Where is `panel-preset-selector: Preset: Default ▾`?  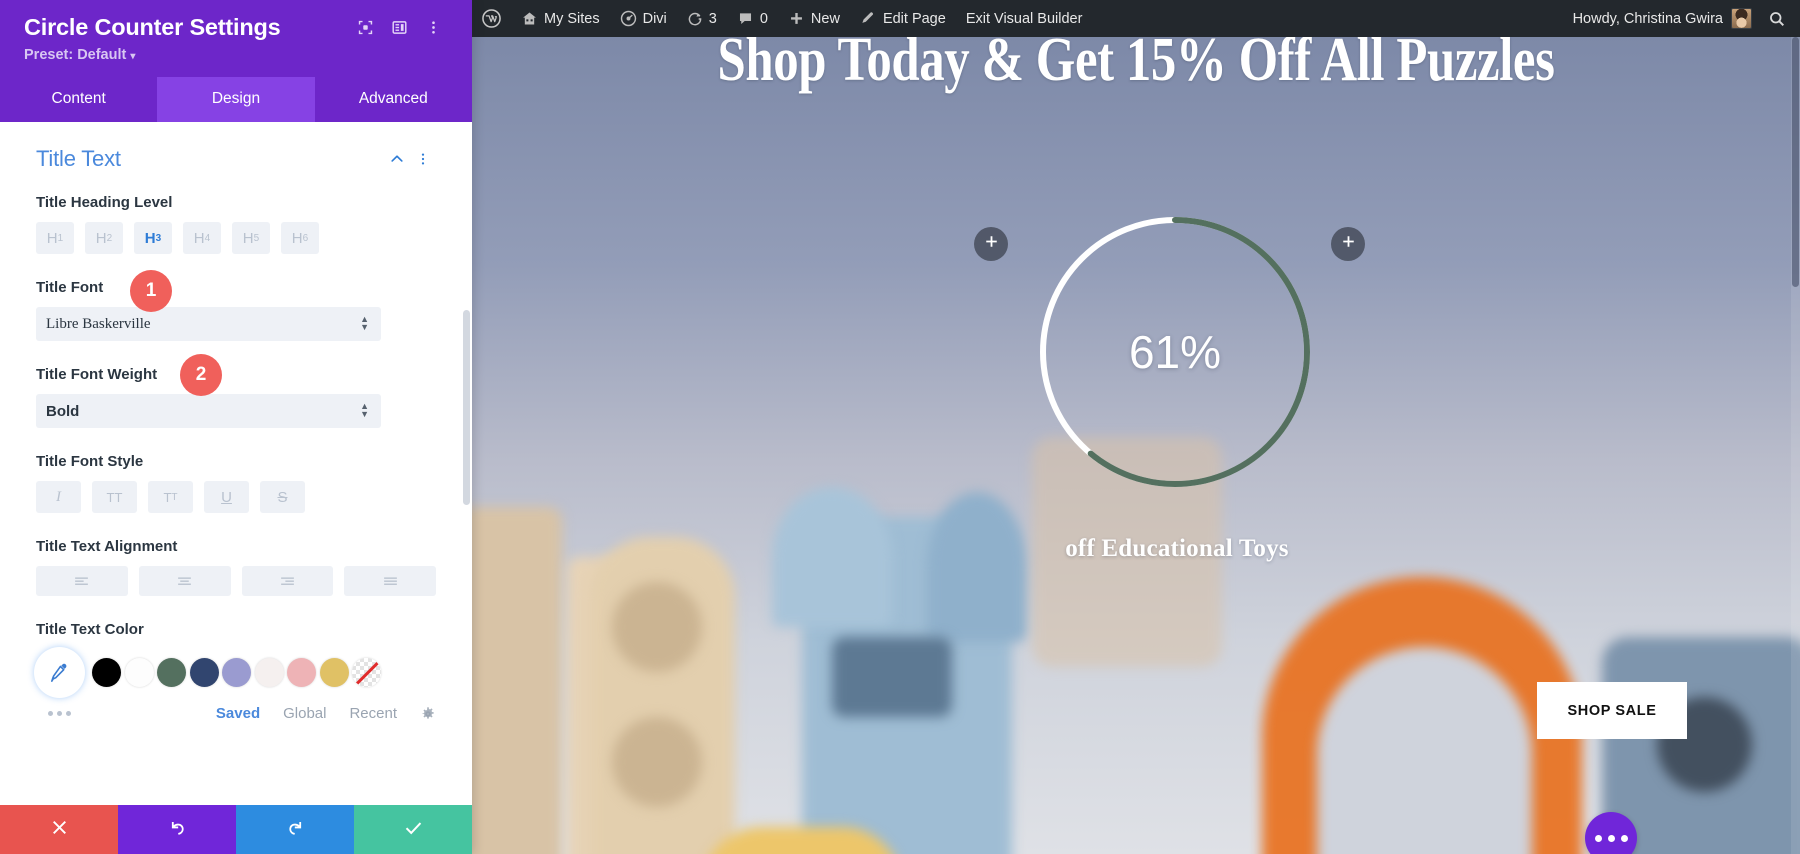
panel-preset-selector: Preset: Default ▾ is located at coordinates (236, 62).